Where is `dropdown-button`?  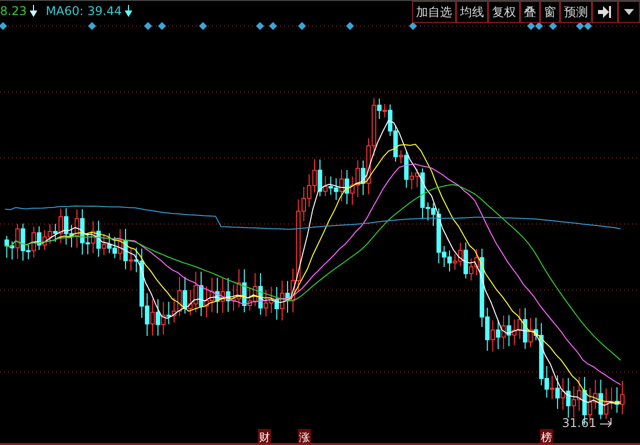
dropdown-button is located at coordinates (629, 12).